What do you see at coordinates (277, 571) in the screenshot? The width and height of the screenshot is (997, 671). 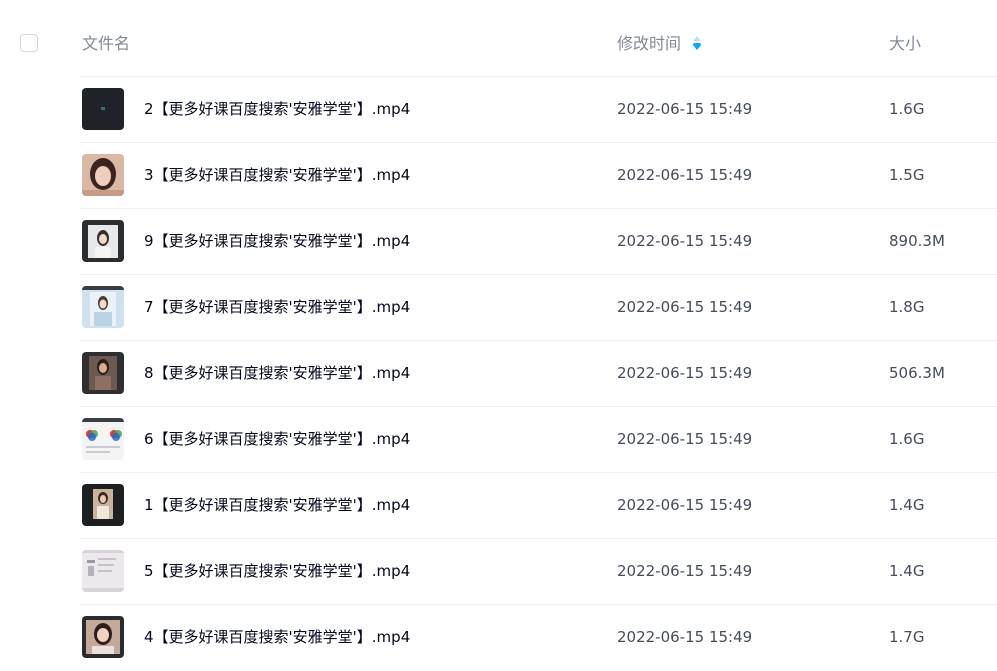 I see `file-name: 5【更多好课百度搜索'安雅学堂'】.mp4` at bounding box center [277, 571].